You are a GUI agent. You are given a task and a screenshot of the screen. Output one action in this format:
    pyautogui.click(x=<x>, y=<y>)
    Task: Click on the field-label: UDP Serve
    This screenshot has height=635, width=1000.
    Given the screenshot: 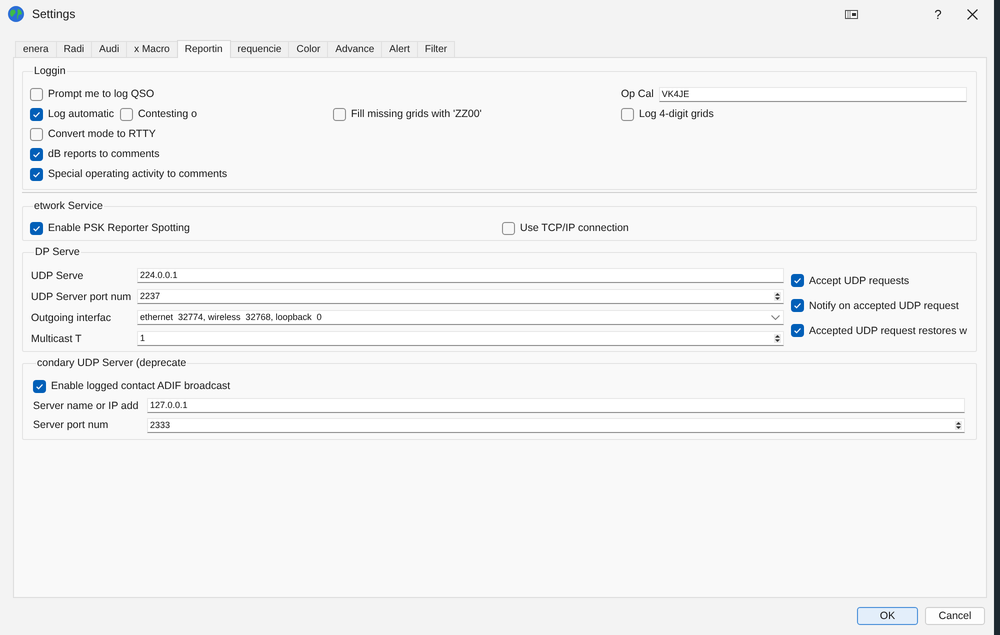 What is the action you would take?
    pyautogui.click(x=57, y=276)
    